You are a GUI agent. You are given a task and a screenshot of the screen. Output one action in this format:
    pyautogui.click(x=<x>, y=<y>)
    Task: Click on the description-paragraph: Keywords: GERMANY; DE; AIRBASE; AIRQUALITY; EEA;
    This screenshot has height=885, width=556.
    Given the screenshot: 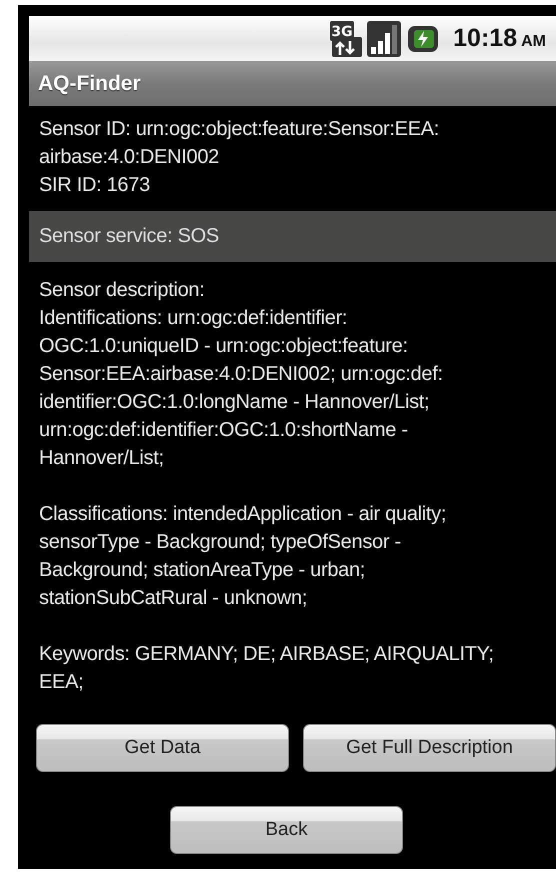 What is the action you would take?
    pyautogui.click(x=267, y=668)
    